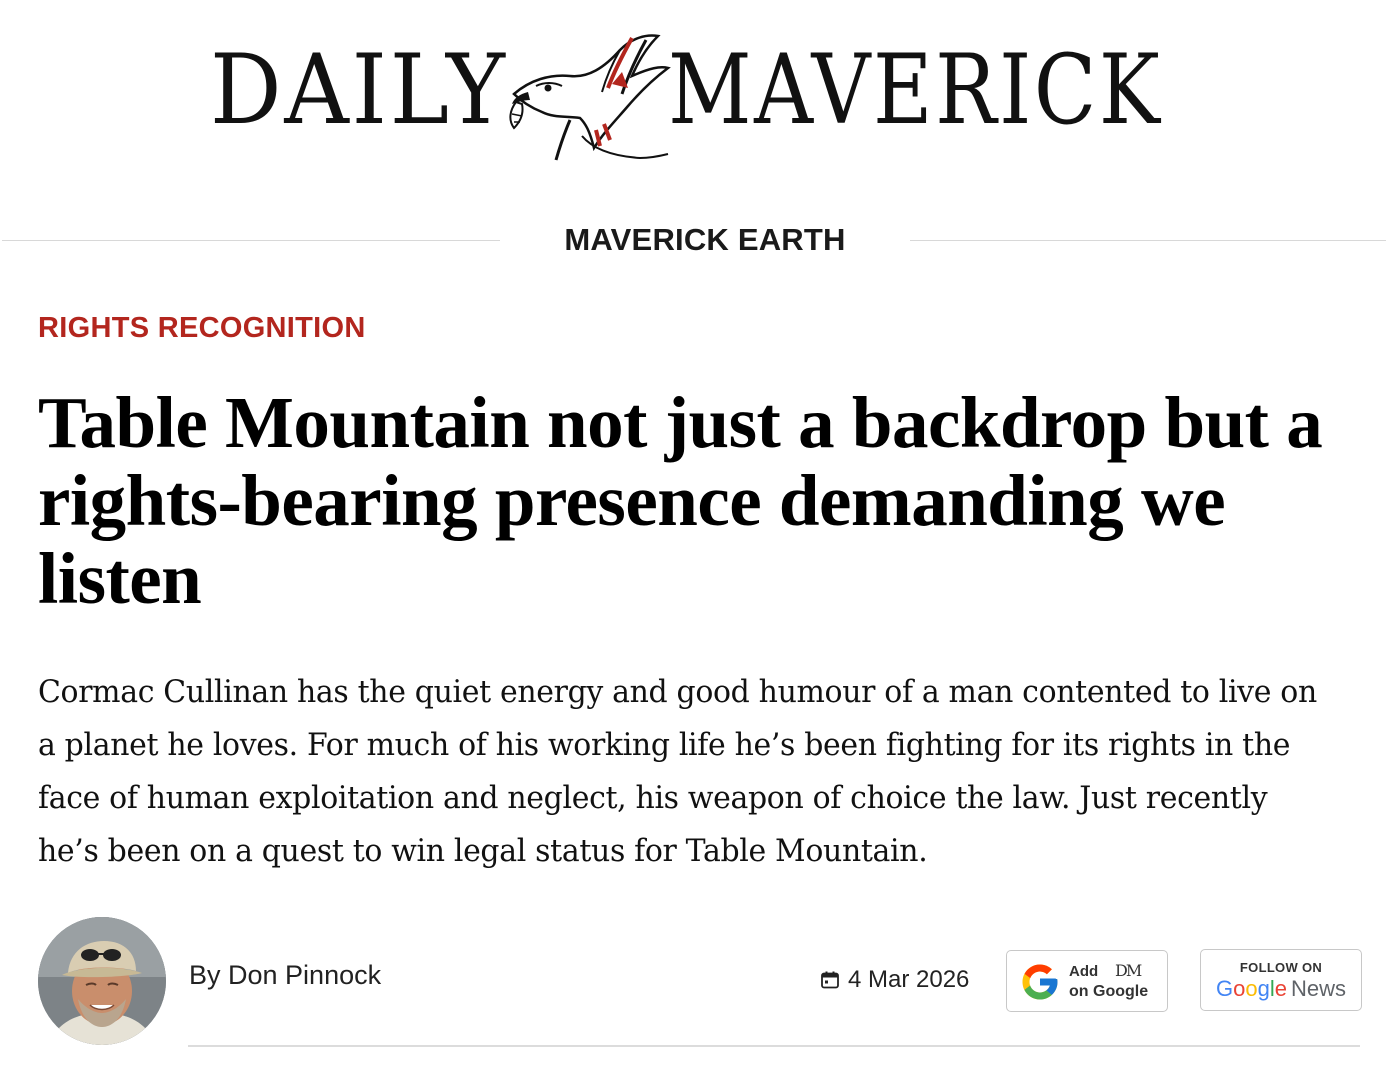 This screenshot has width=1386, height=1078. What do you see at coordinates (915, 90) in the screenshot?
I see `logo-text-maverick: MAVERICK` at bounding box center [915, 90].